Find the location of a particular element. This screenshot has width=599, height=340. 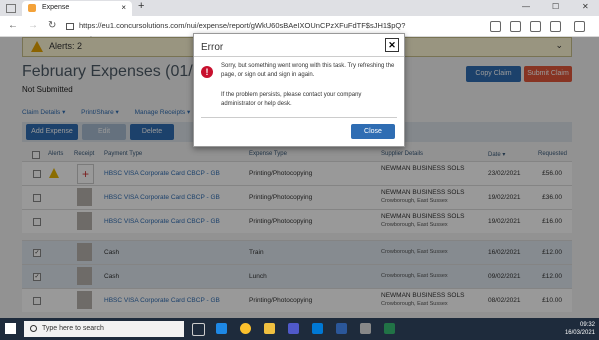

back-button: ← is located at coordinates (13, 25).